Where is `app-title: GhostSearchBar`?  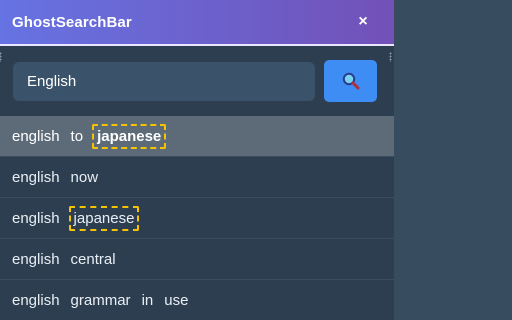
app-title: GhostSearchBar is located at coordinates (72, 22).